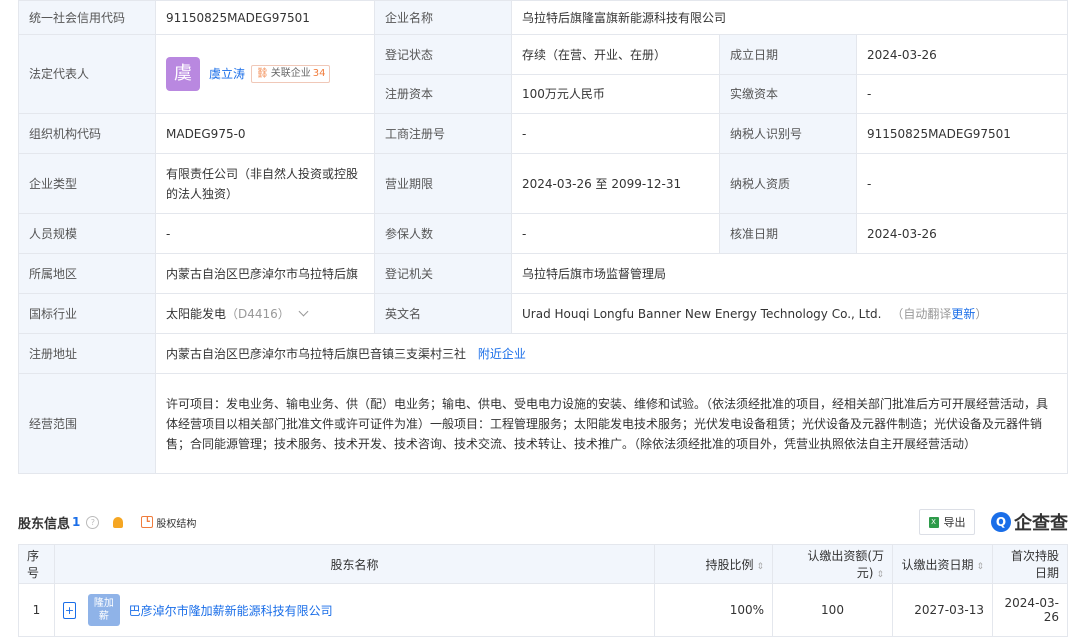  What do you see at coordinates (87, 353) in the screenshot?
I see `label-address: 注册地址` at bounding box center [87, 353].